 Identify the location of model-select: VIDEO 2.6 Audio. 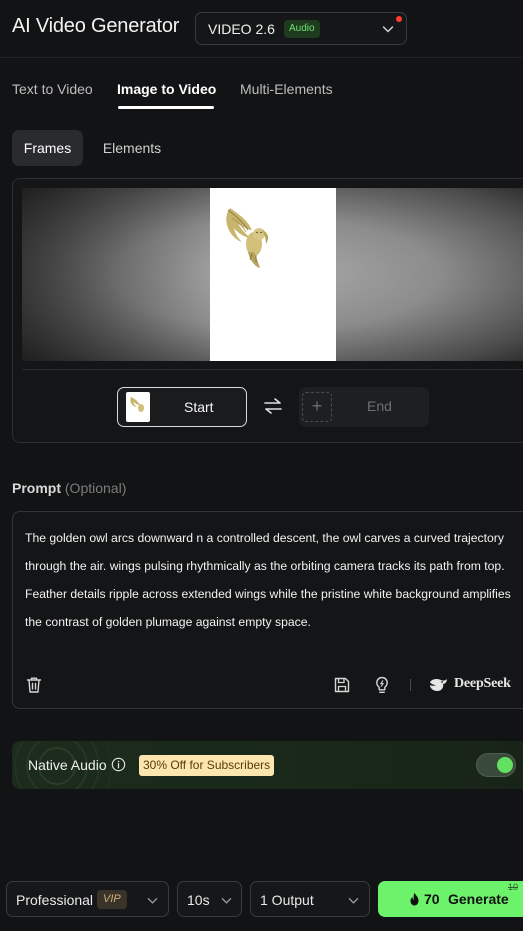
(301, 28).